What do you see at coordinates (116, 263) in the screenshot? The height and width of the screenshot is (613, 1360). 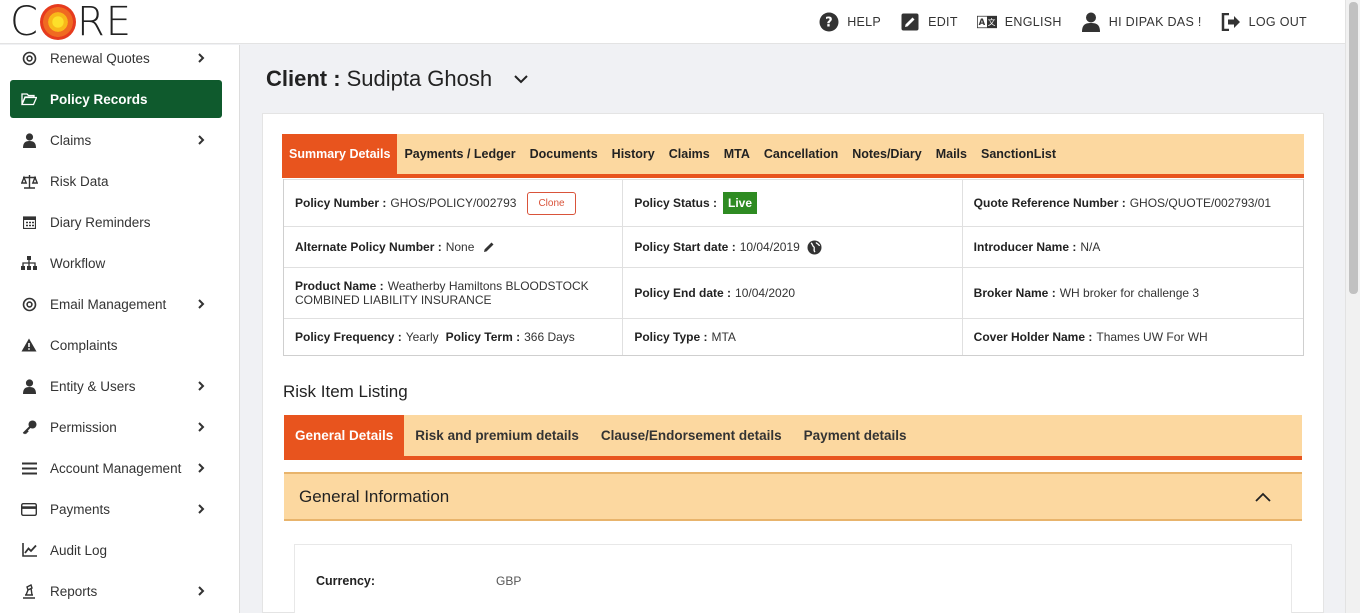 I see `sidebar-item-workflow: Workflow` at bounding box center [116, 263].